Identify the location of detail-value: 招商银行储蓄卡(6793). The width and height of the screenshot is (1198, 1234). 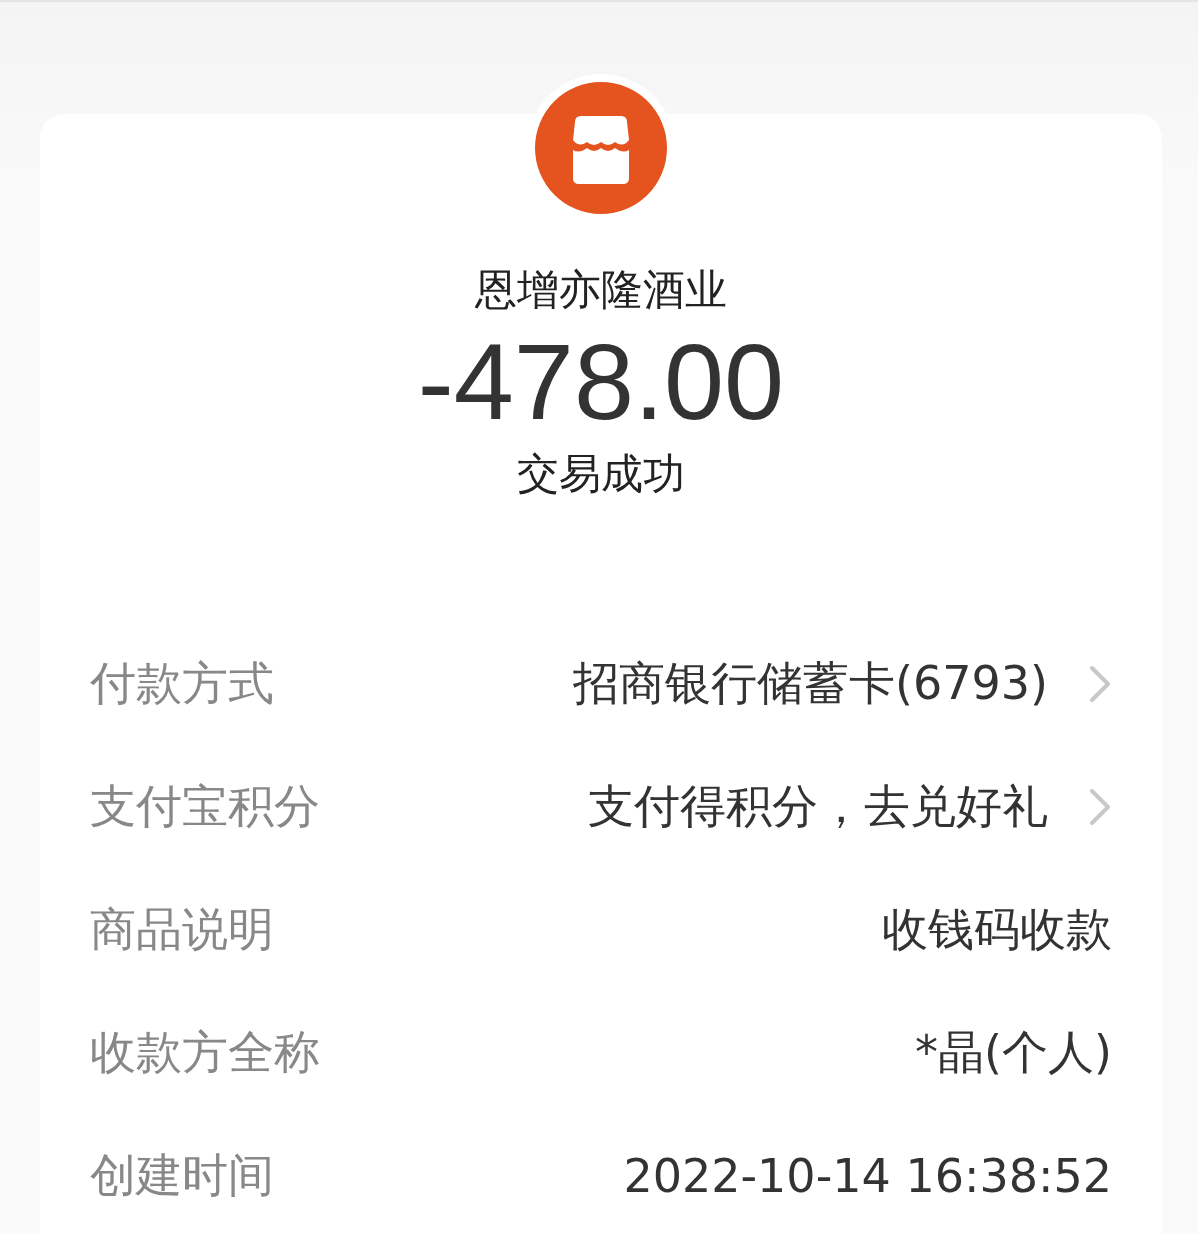
(810, 683).